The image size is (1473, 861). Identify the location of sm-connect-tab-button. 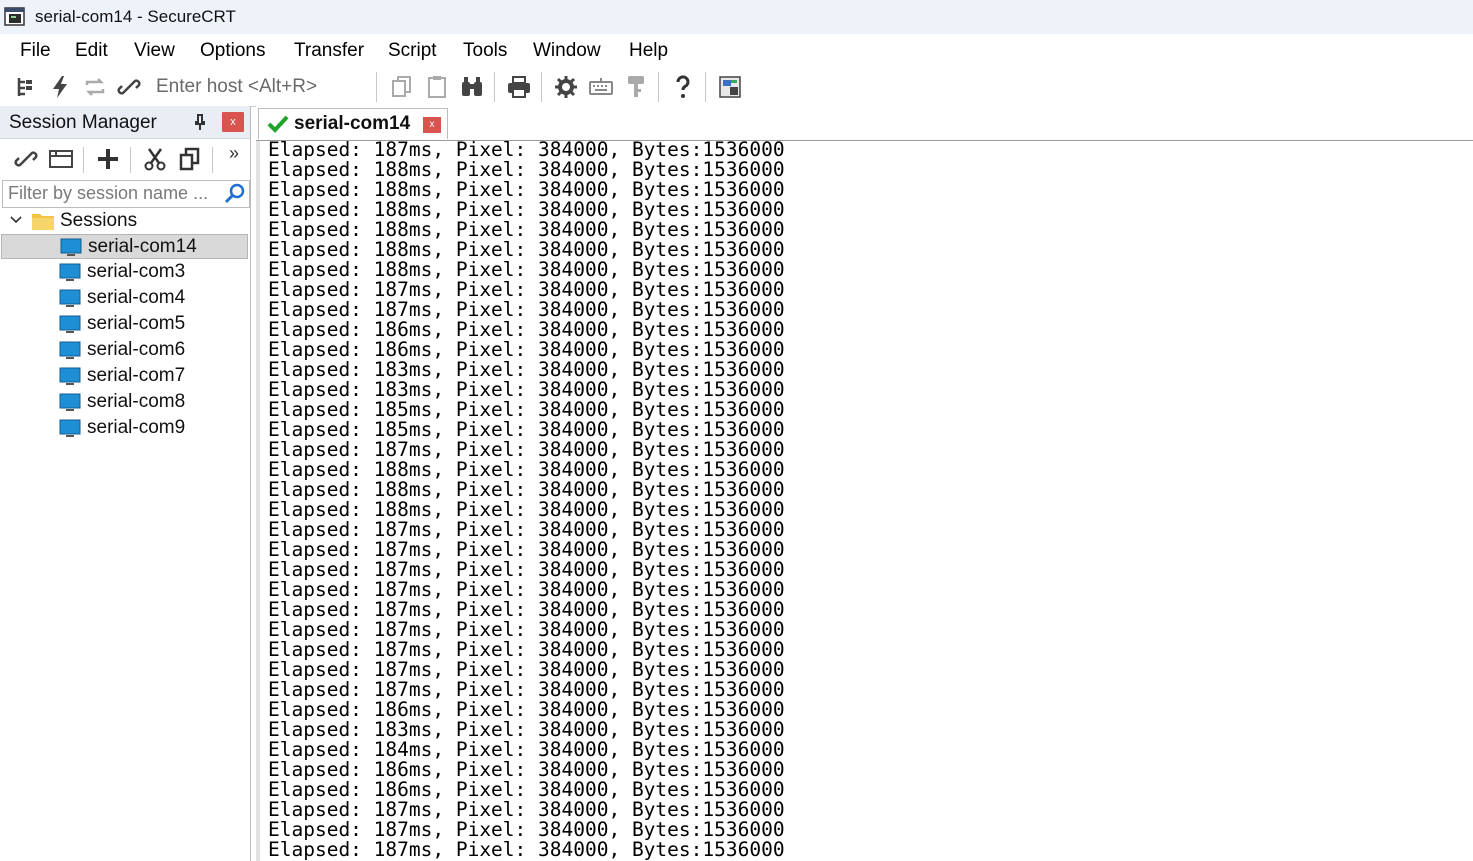
(61, 159).